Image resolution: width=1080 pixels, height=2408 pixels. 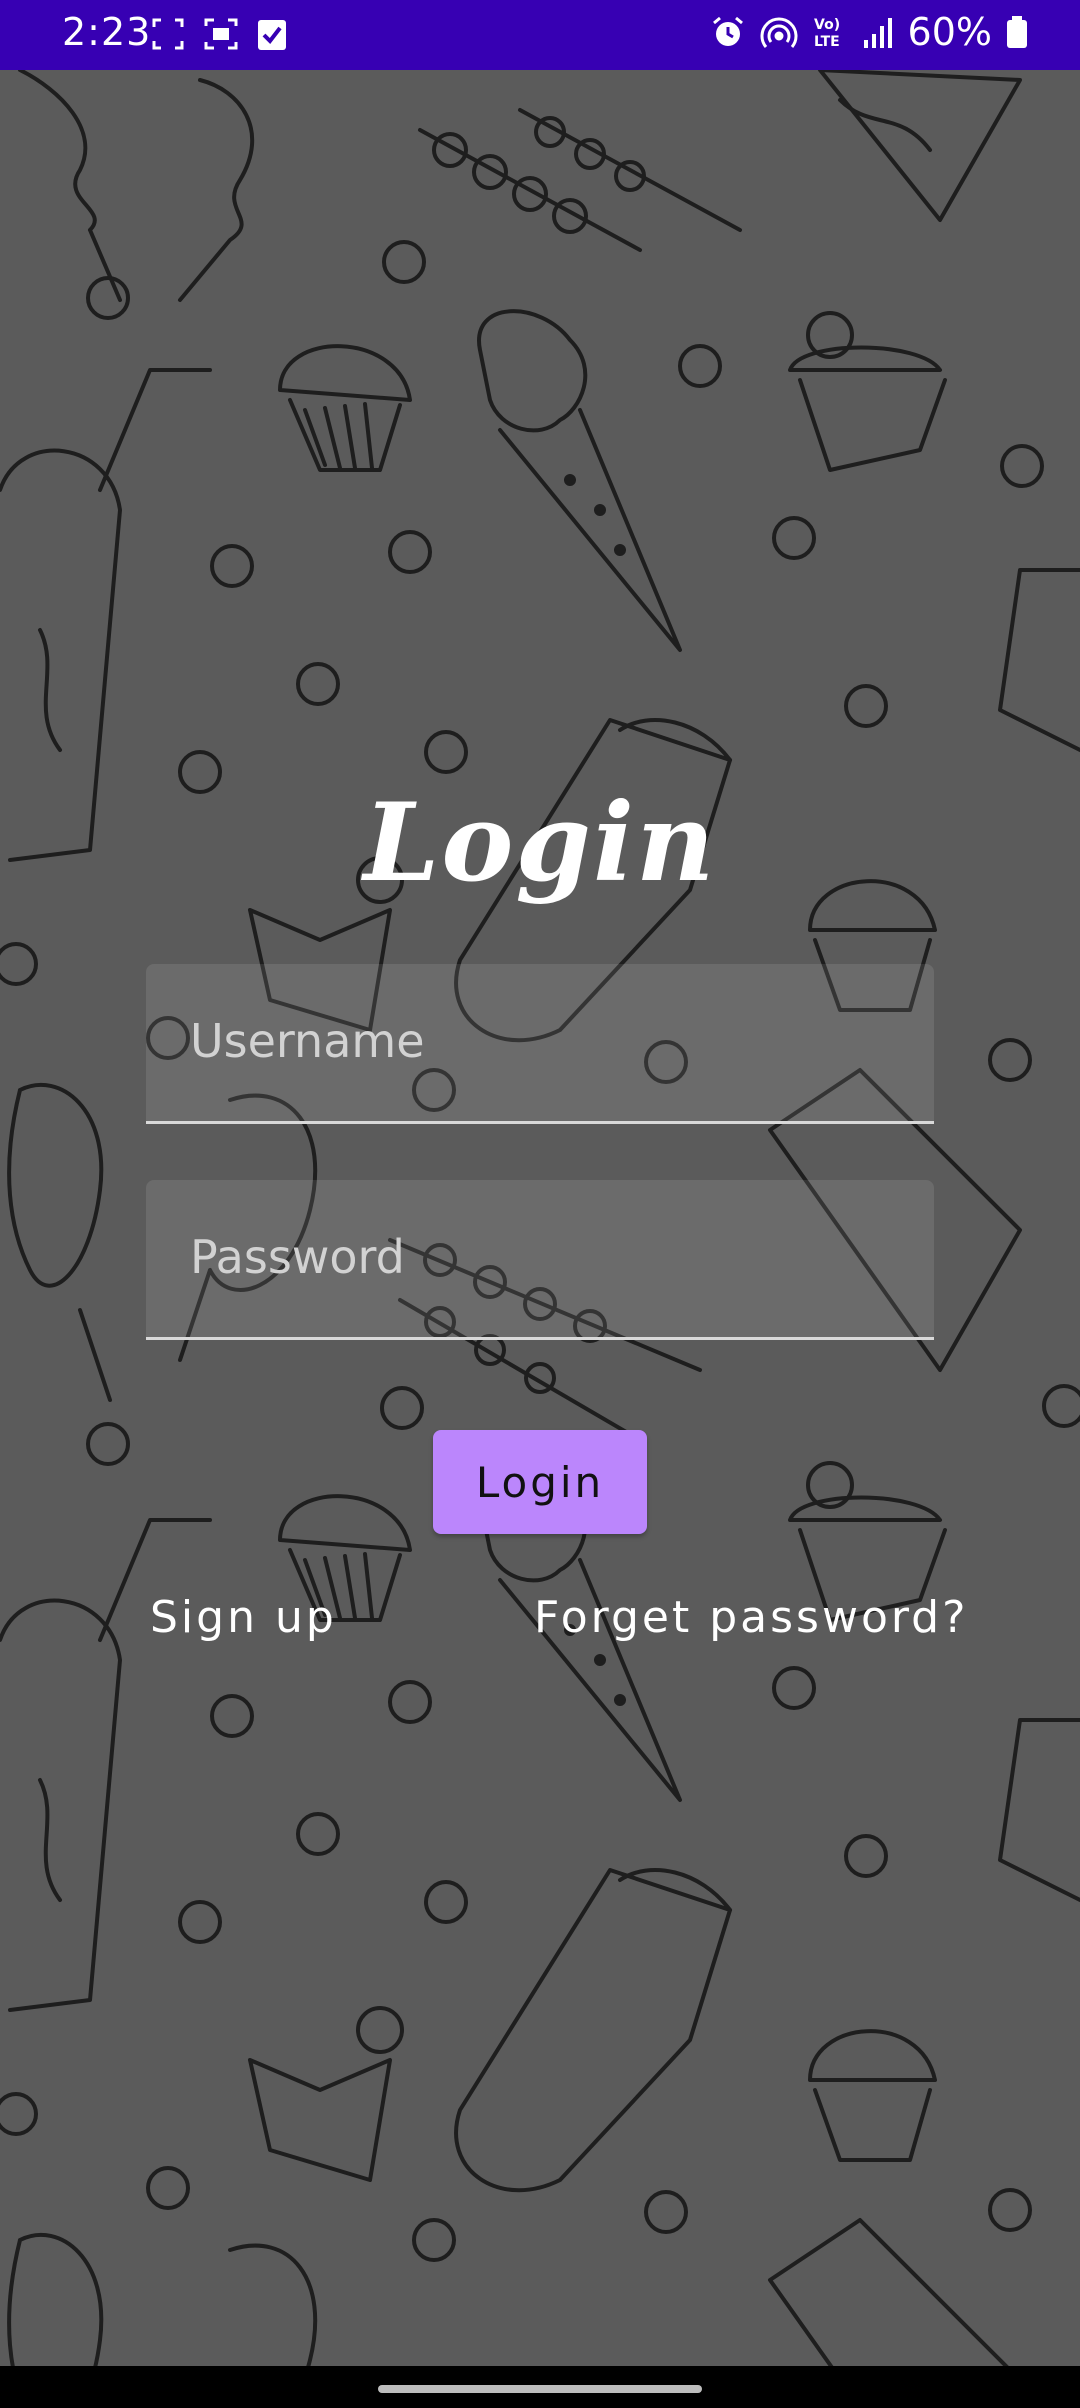 What do you see at coordinates (107, 32) in the screenshot?
I see `status-time: 2:23` at bounding box center [107, 32].